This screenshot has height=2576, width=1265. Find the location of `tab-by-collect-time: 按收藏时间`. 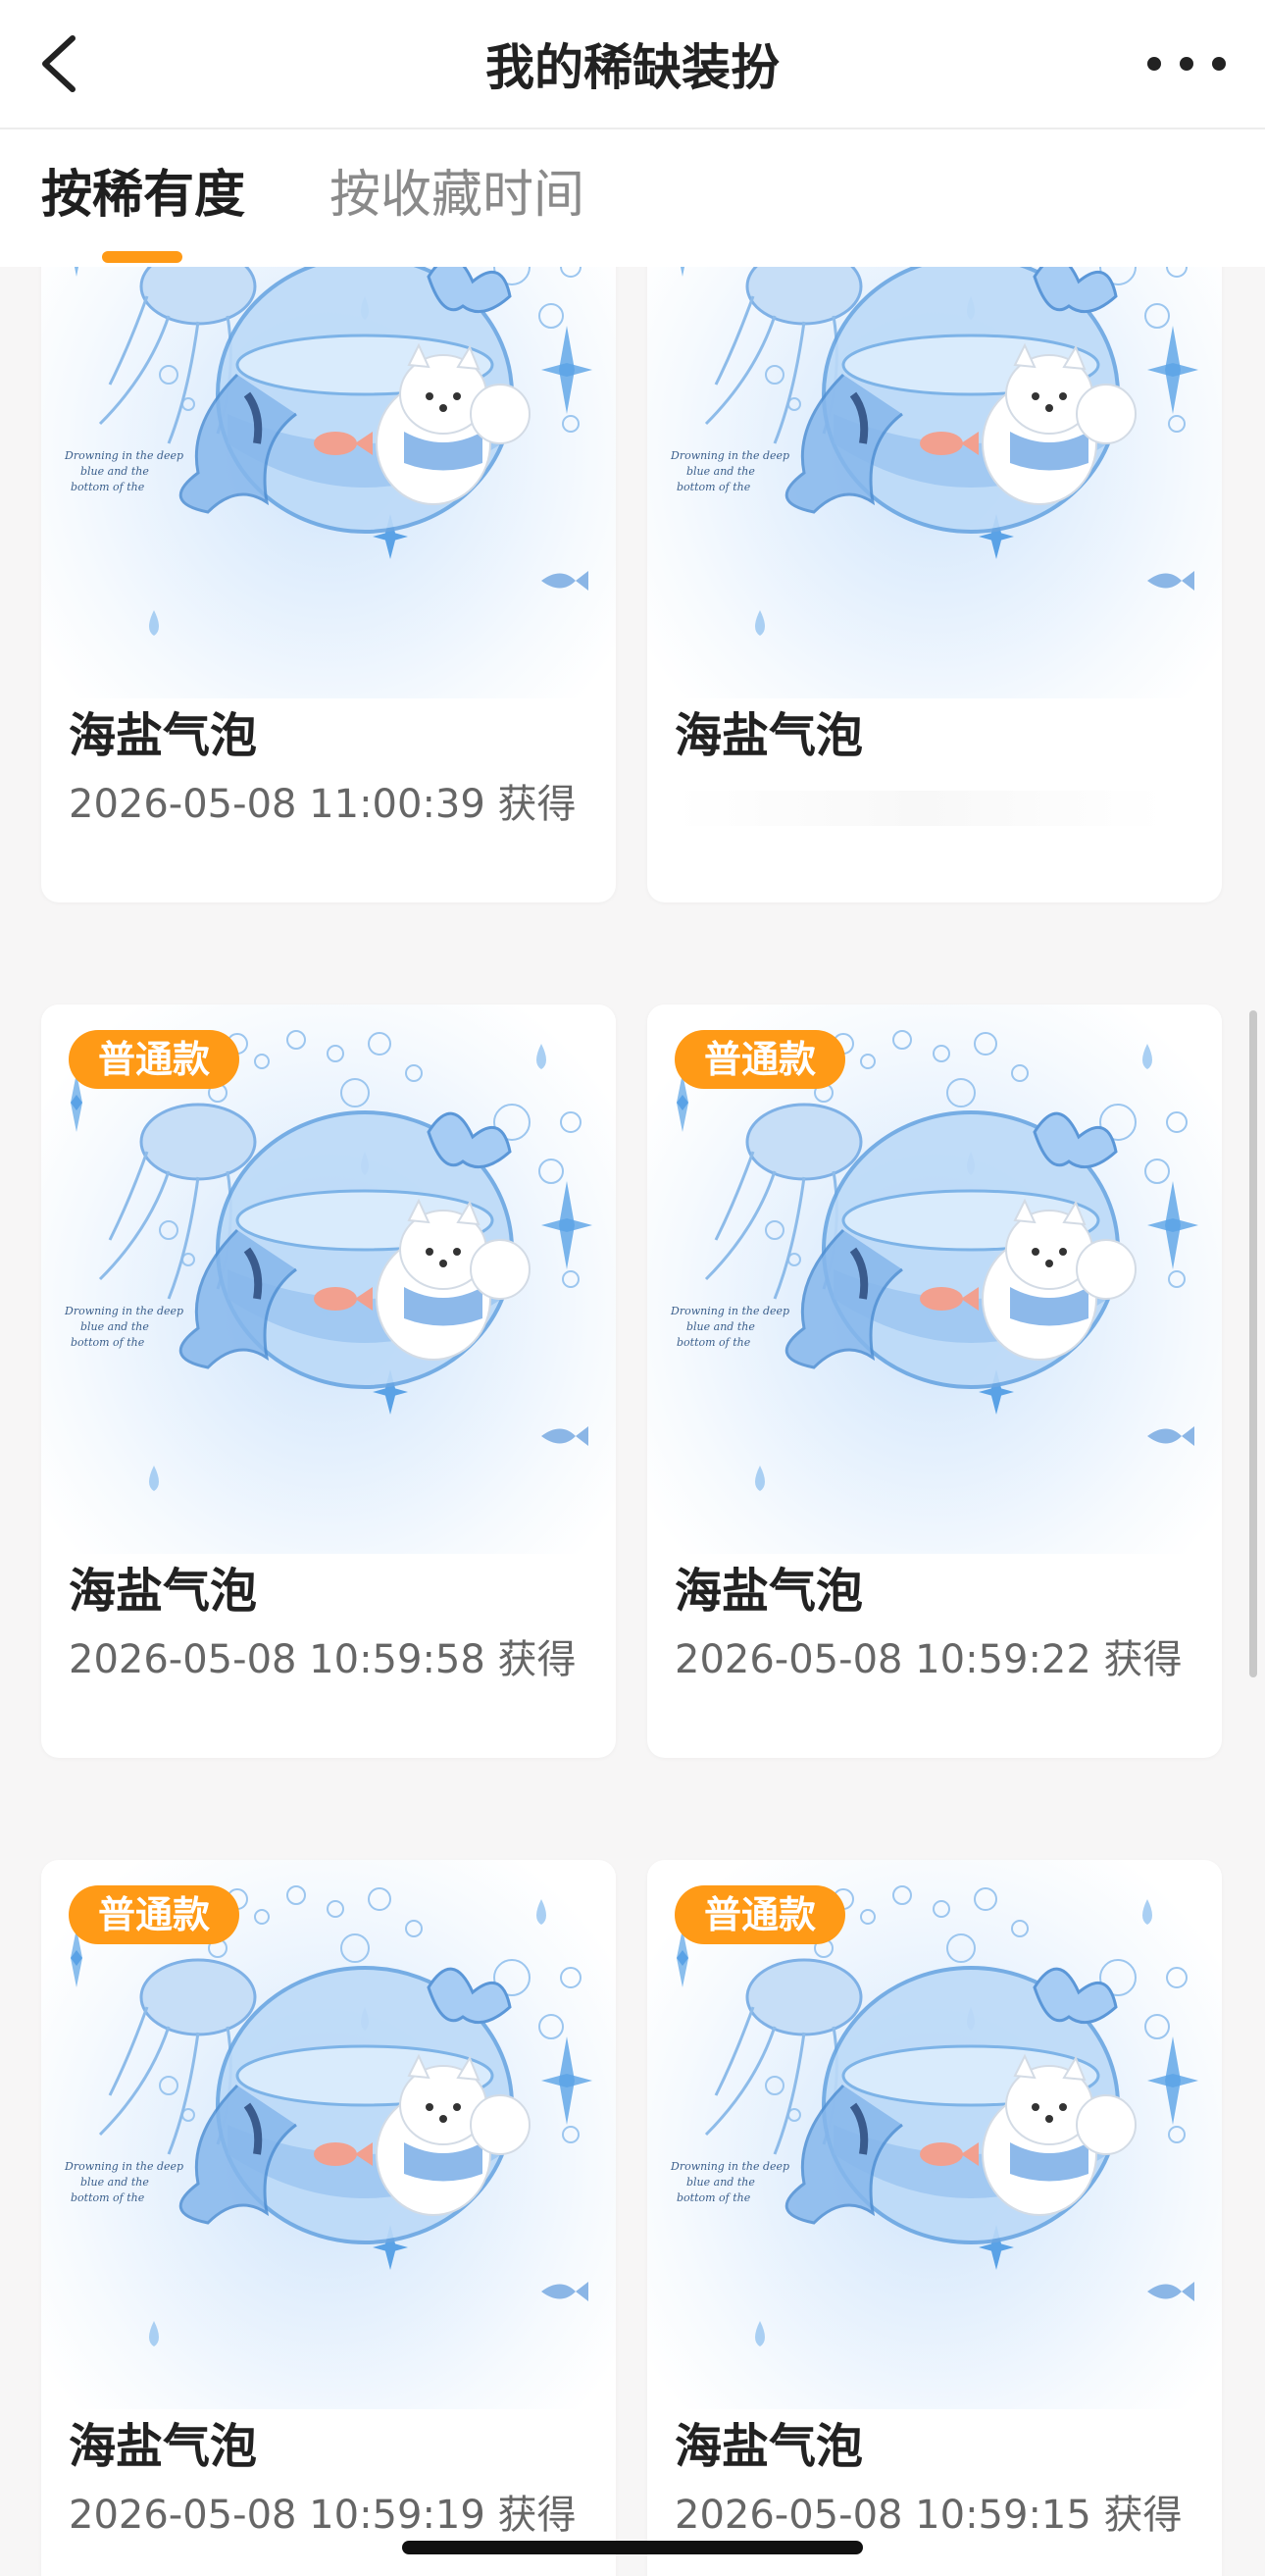

tab-by-collect-time: 按收藏时间 is located at coordinates (456, 195).